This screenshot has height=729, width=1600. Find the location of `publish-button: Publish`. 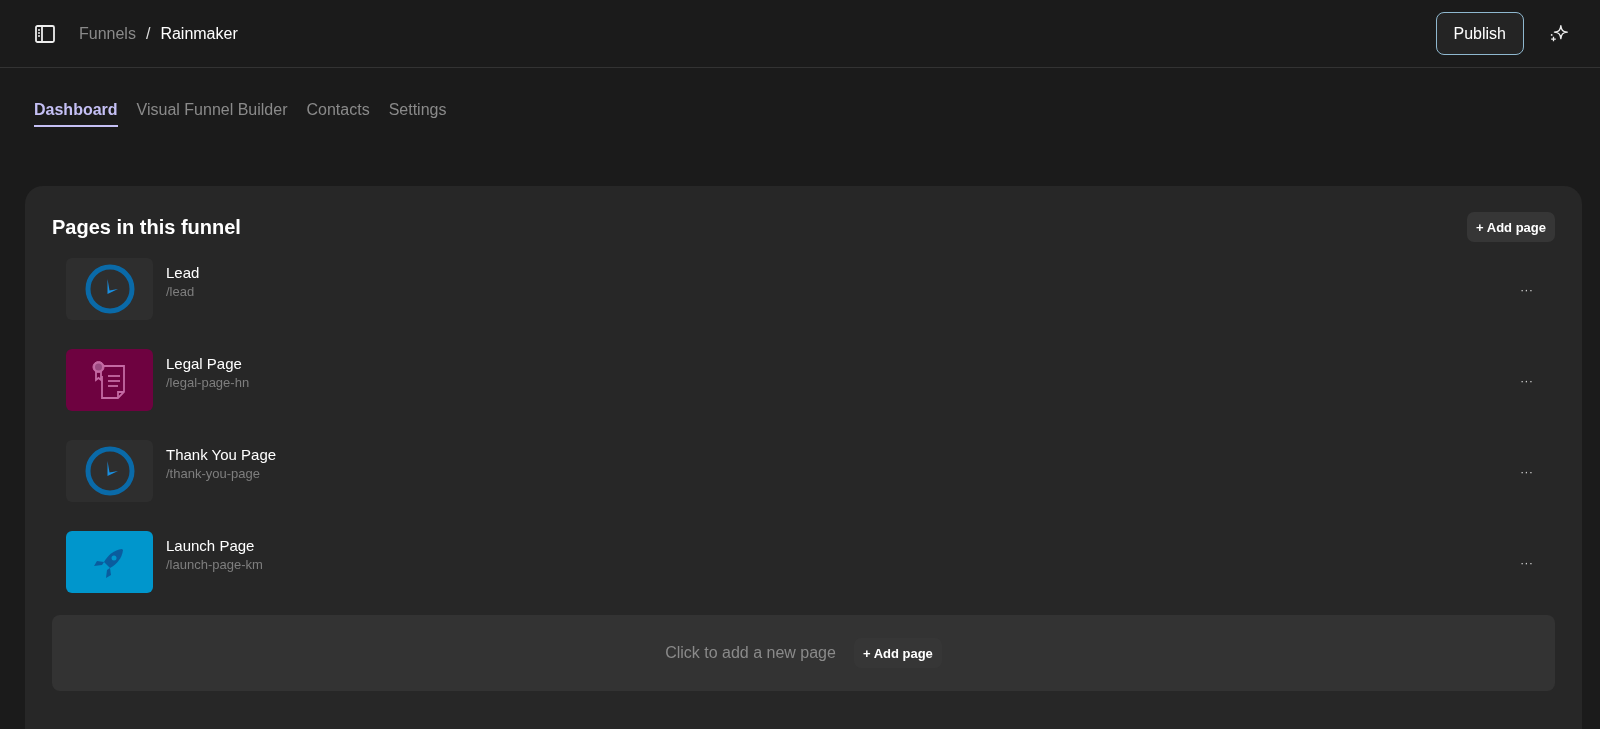

publish-button: Publish is located at coordinates (1479, 33).